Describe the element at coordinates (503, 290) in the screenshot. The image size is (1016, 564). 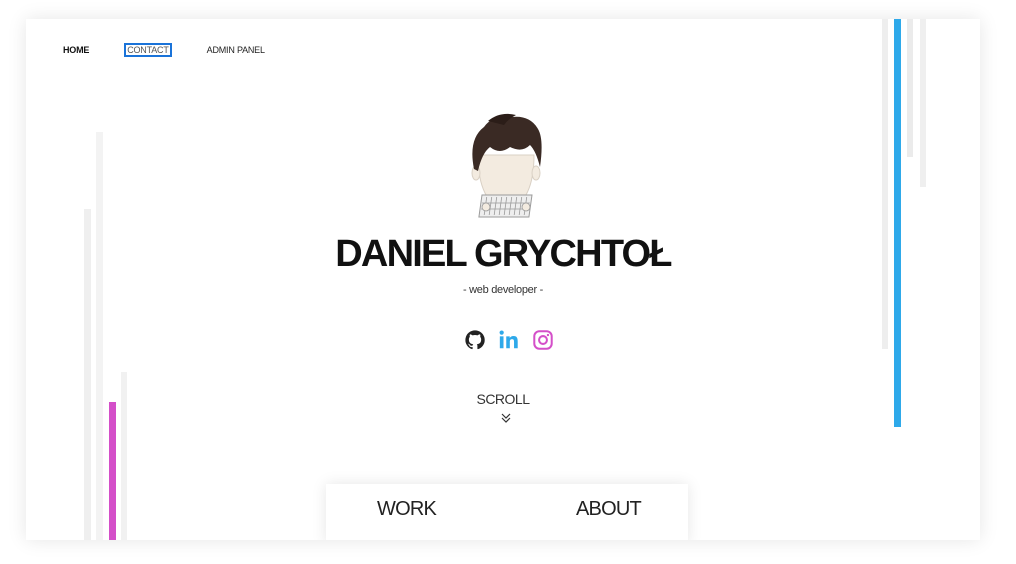
I see `hero-subtitle: - web developer -` at that location.